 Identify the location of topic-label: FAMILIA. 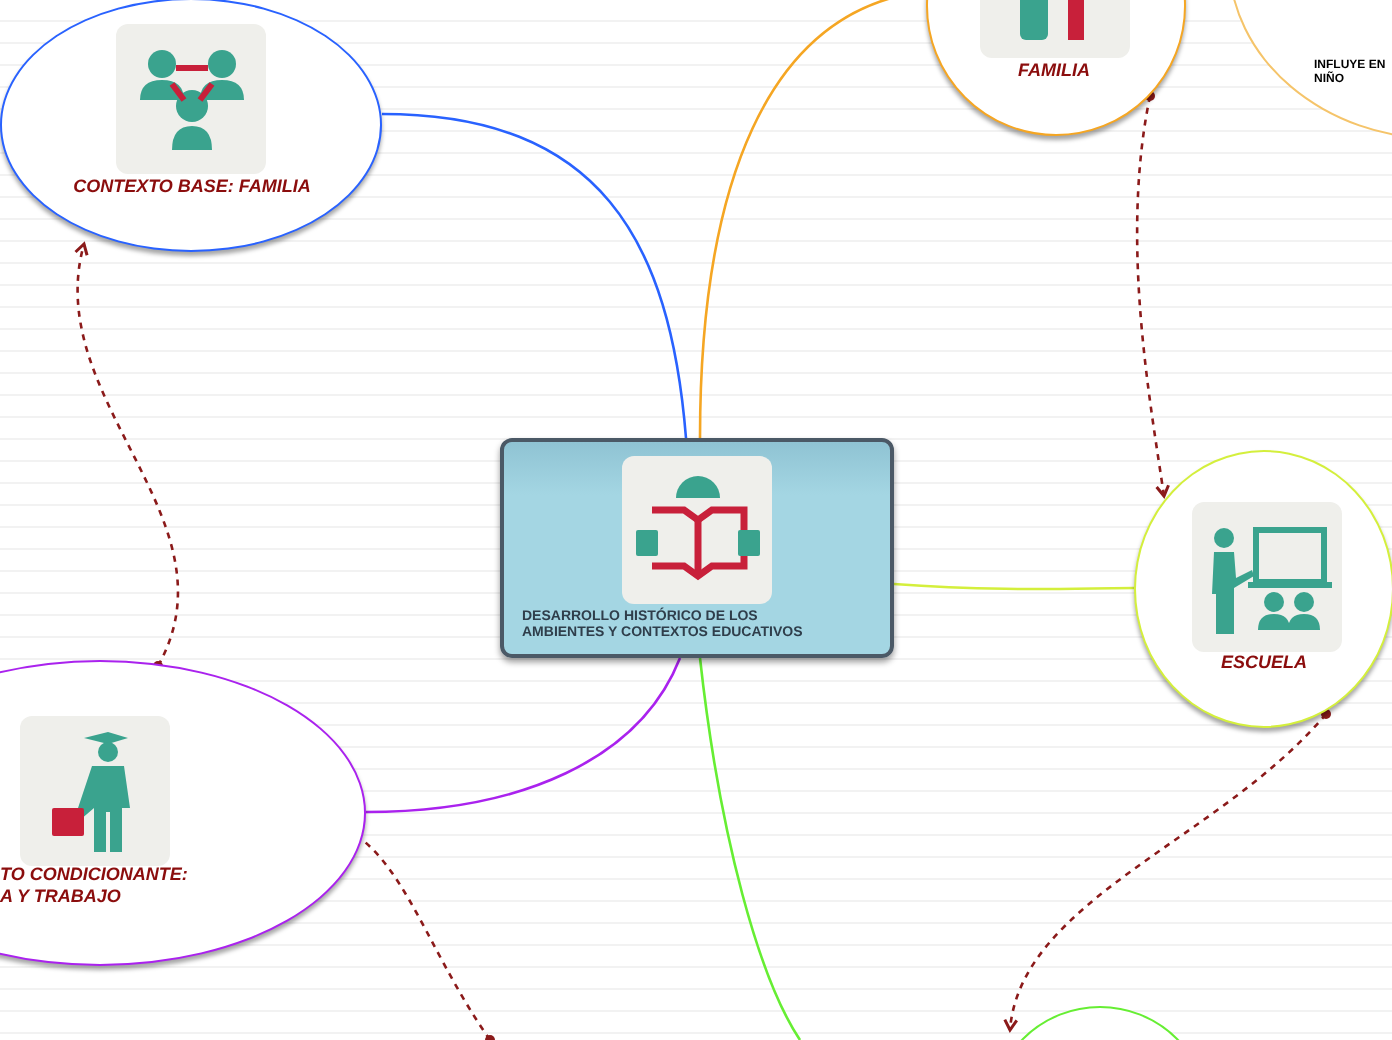
(1054, 71).